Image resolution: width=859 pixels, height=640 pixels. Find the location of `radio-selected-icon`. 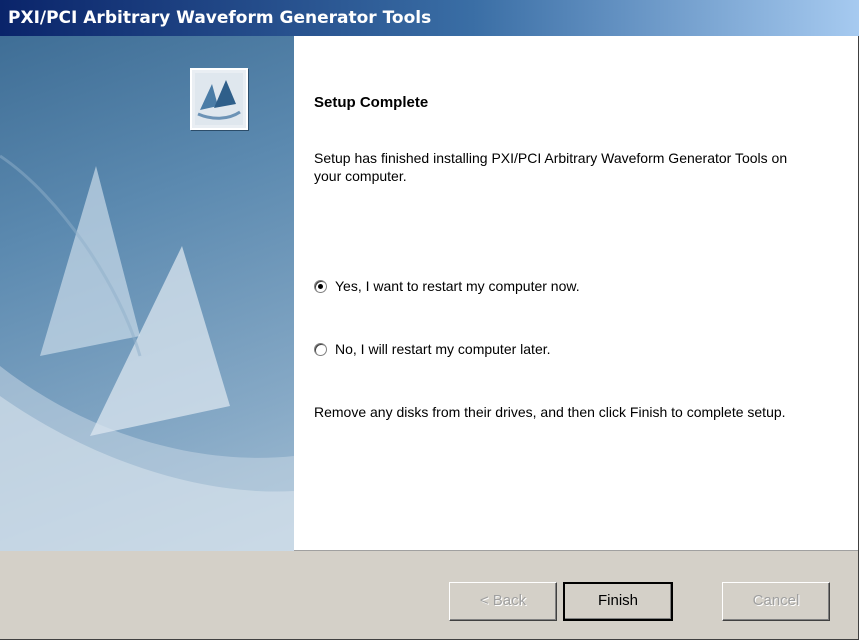

radio-selected-icon is located at coordinates (320, 286).